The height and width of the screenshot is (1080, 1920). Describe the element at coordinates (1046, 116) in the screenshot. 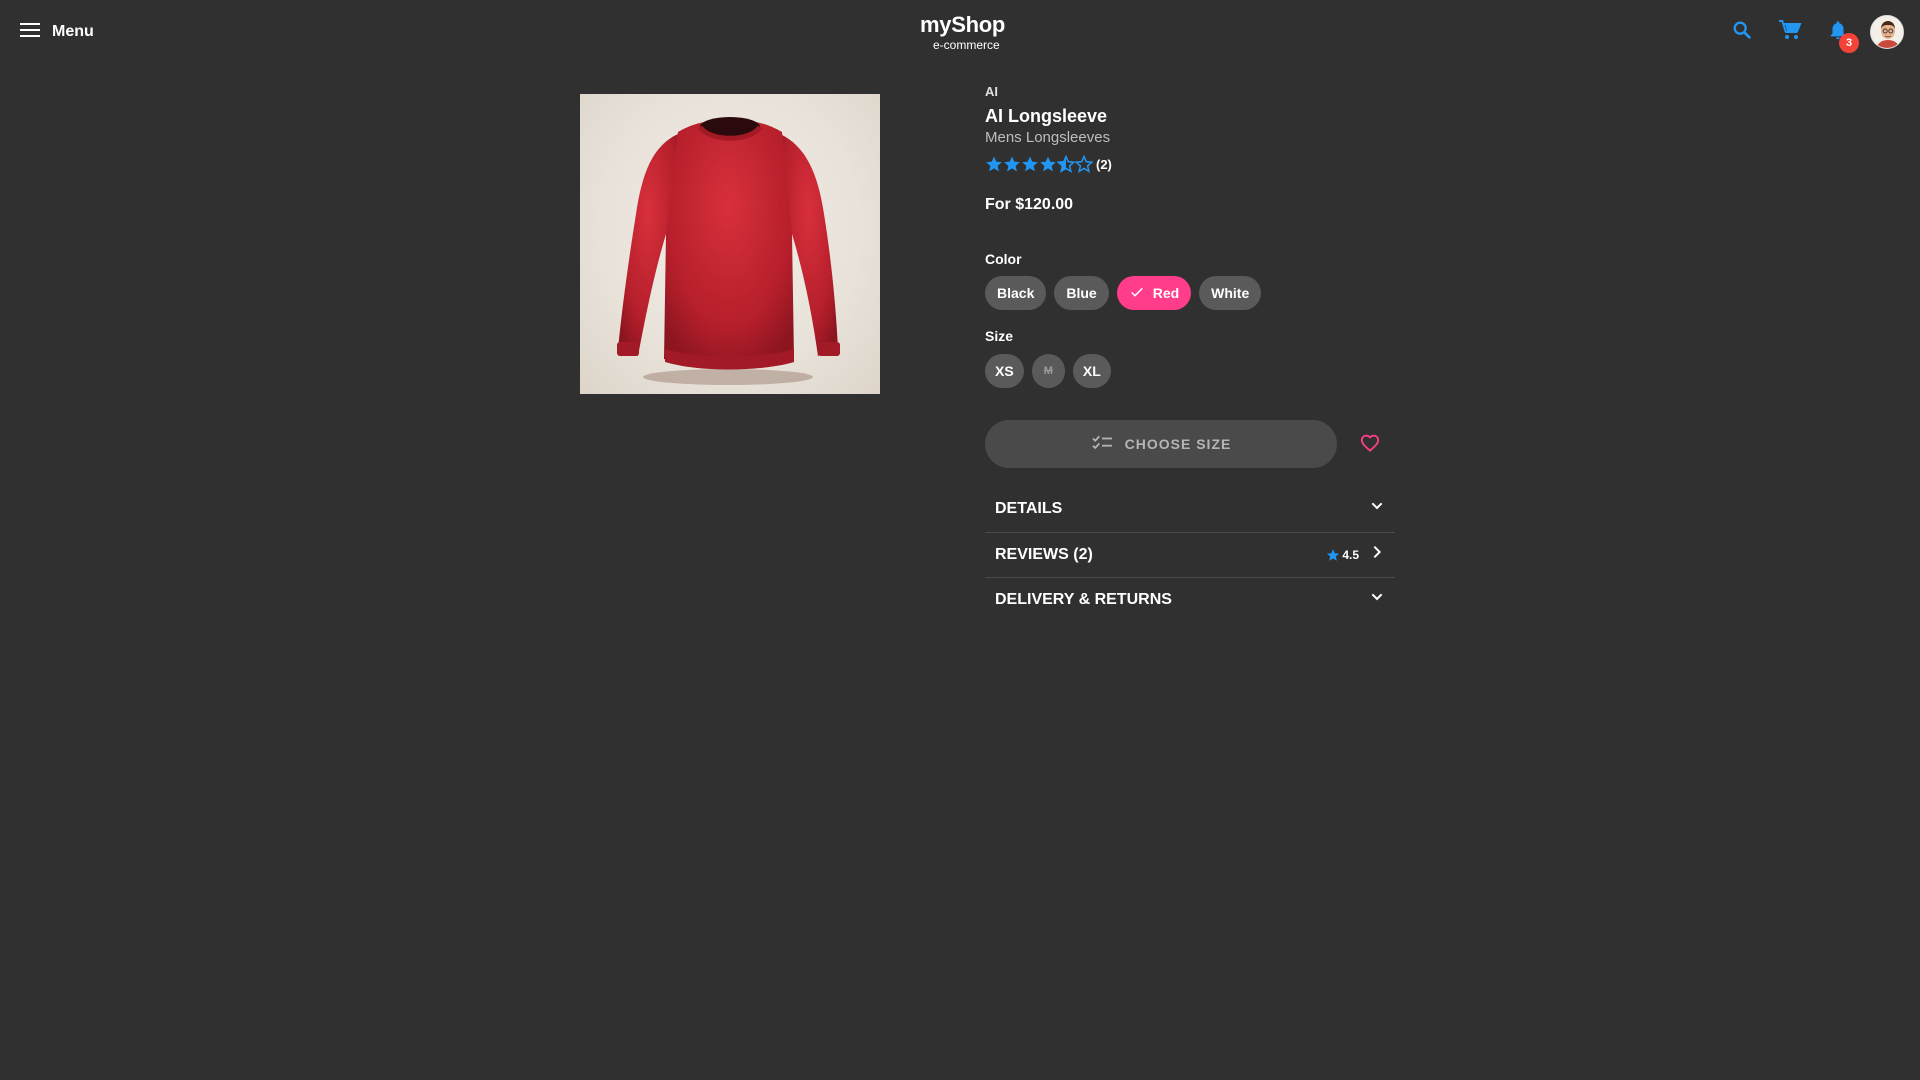

I see `product-title: AI Longsleeve` at that location.